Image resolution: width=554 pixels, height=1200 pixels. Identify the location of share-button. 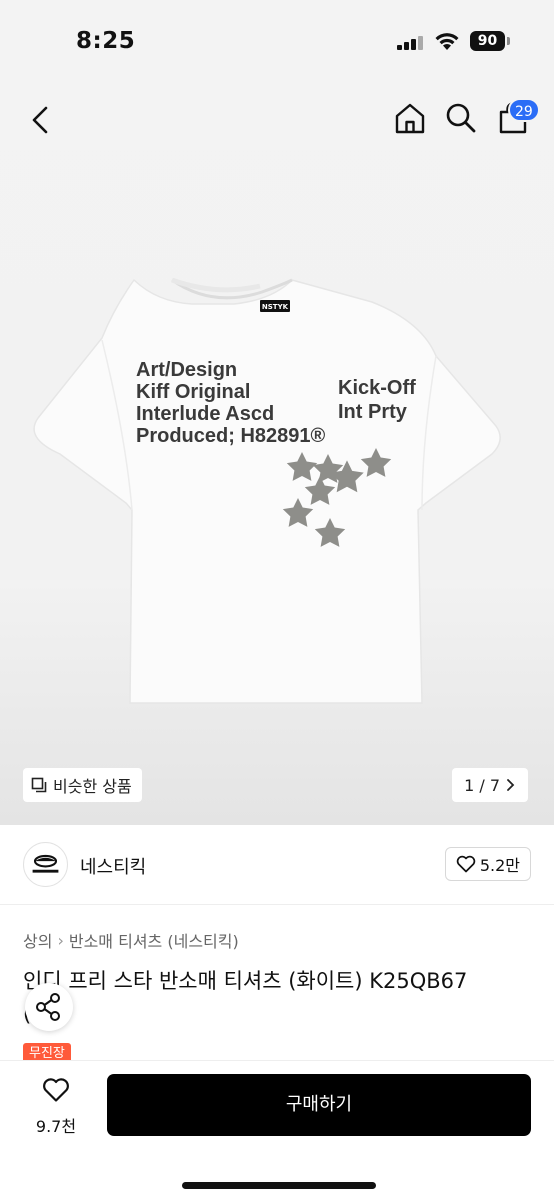
(49, 1007).